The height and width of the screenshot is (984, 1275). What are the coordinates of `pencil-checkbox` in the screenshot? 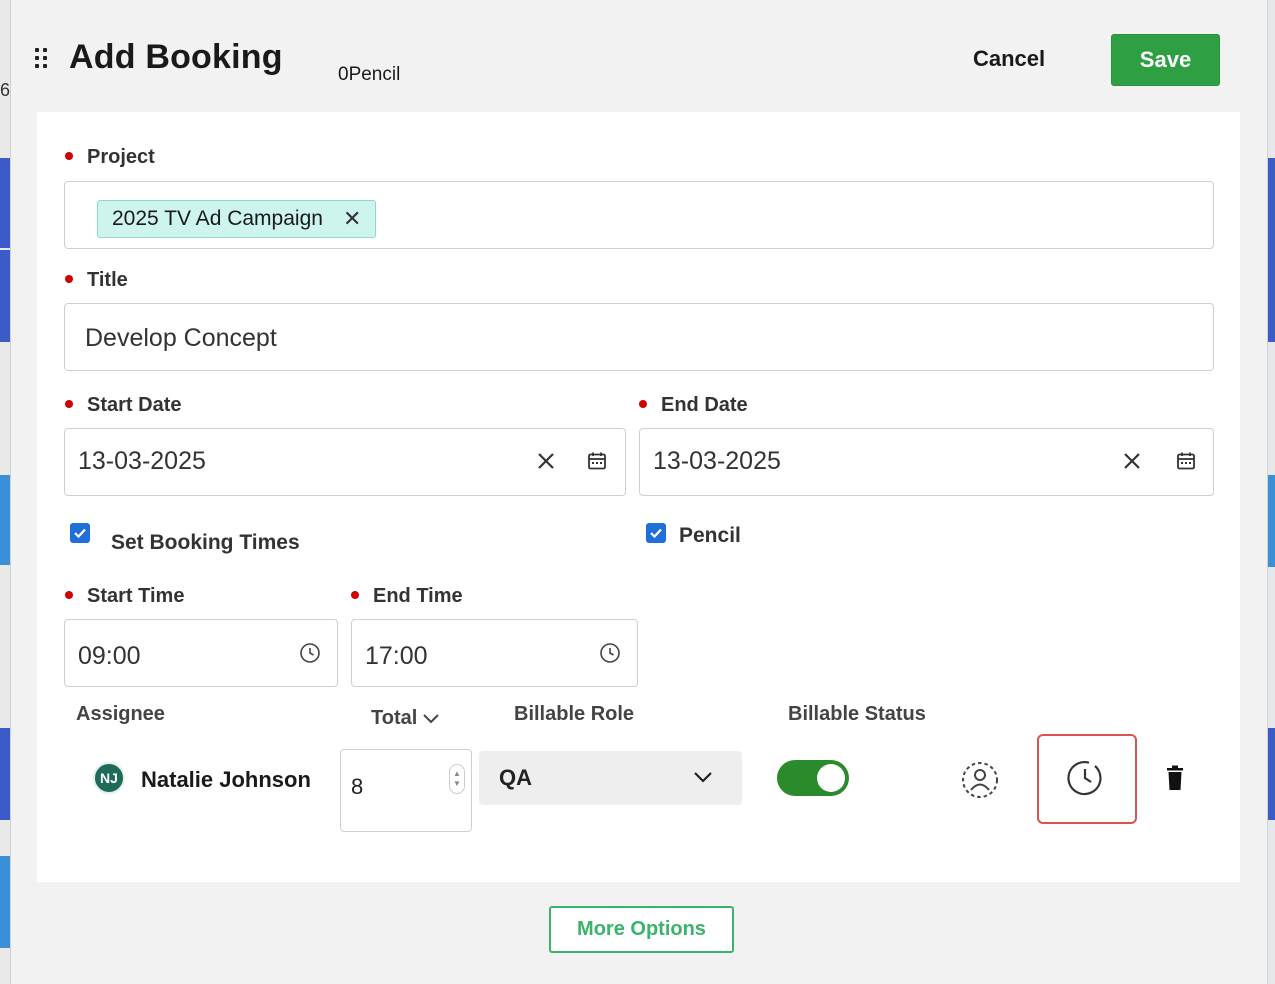 It's located at (656, 533).